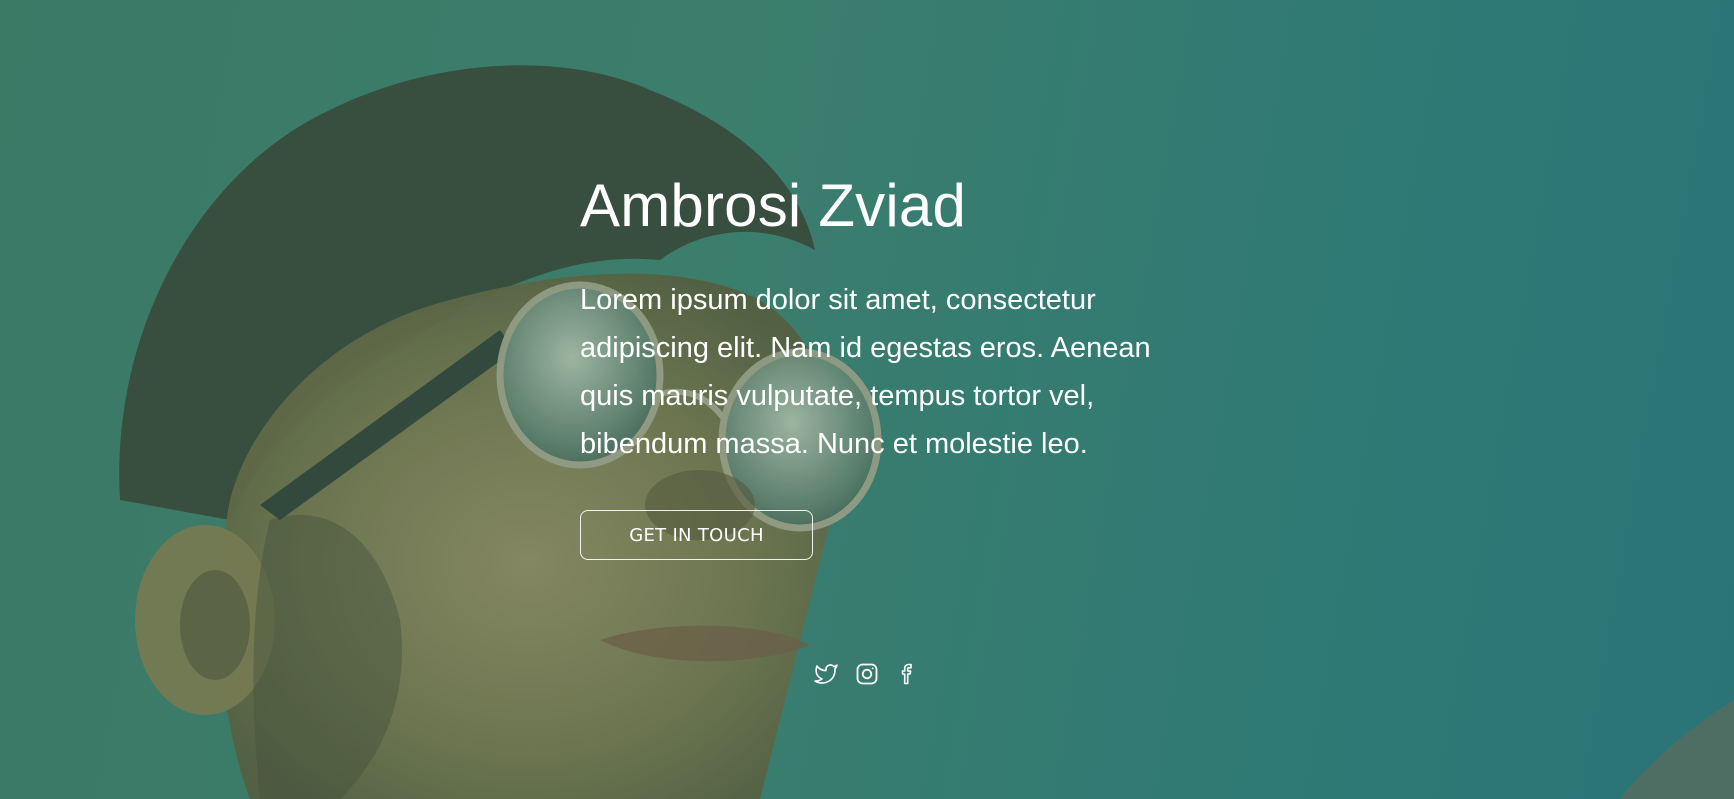 Image resolution: width=1734 pixels, height=799 pixels. I want to click on get-in-touch-button: GET IN TOUCH, so click(696, 535).